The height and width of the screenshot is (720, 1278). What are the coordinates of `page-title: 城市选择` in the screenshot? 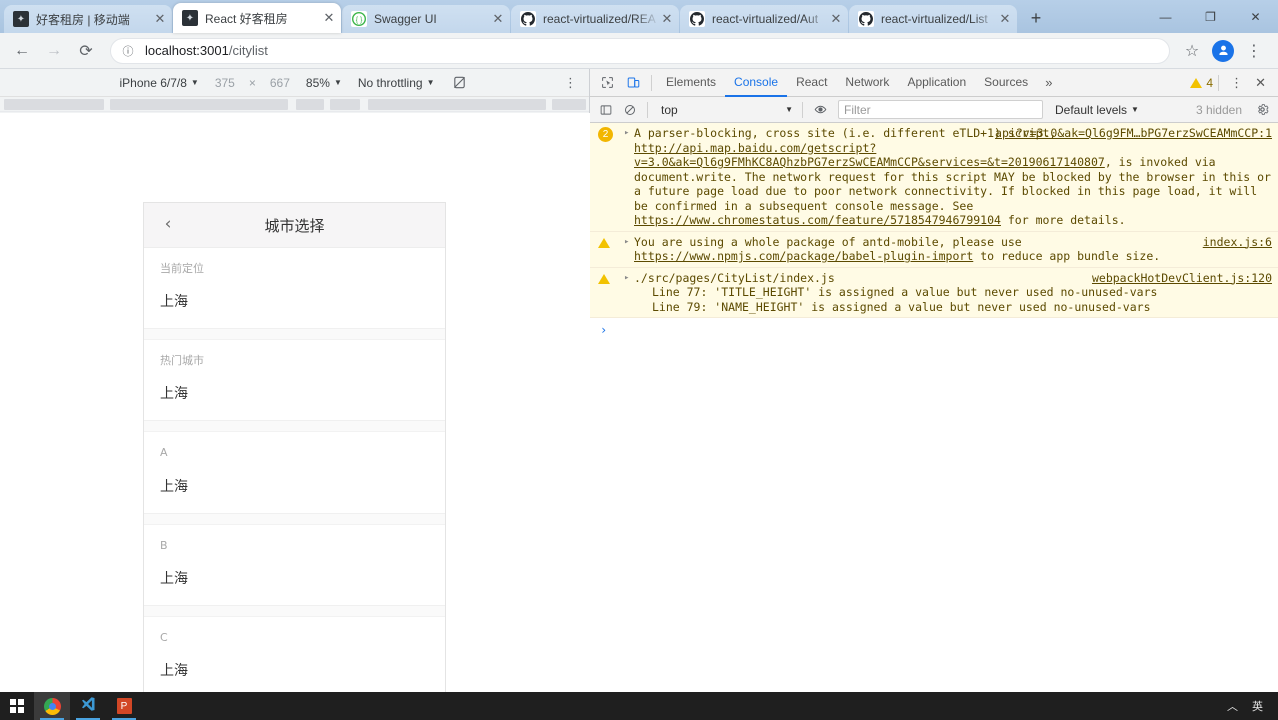 It's located at (294, 225).